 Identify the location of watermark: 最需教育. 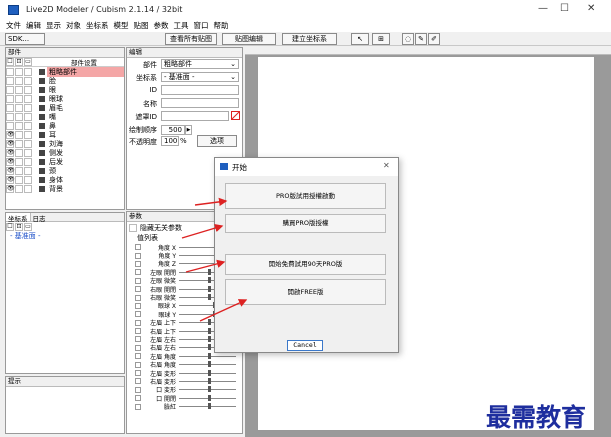
(536, 417).